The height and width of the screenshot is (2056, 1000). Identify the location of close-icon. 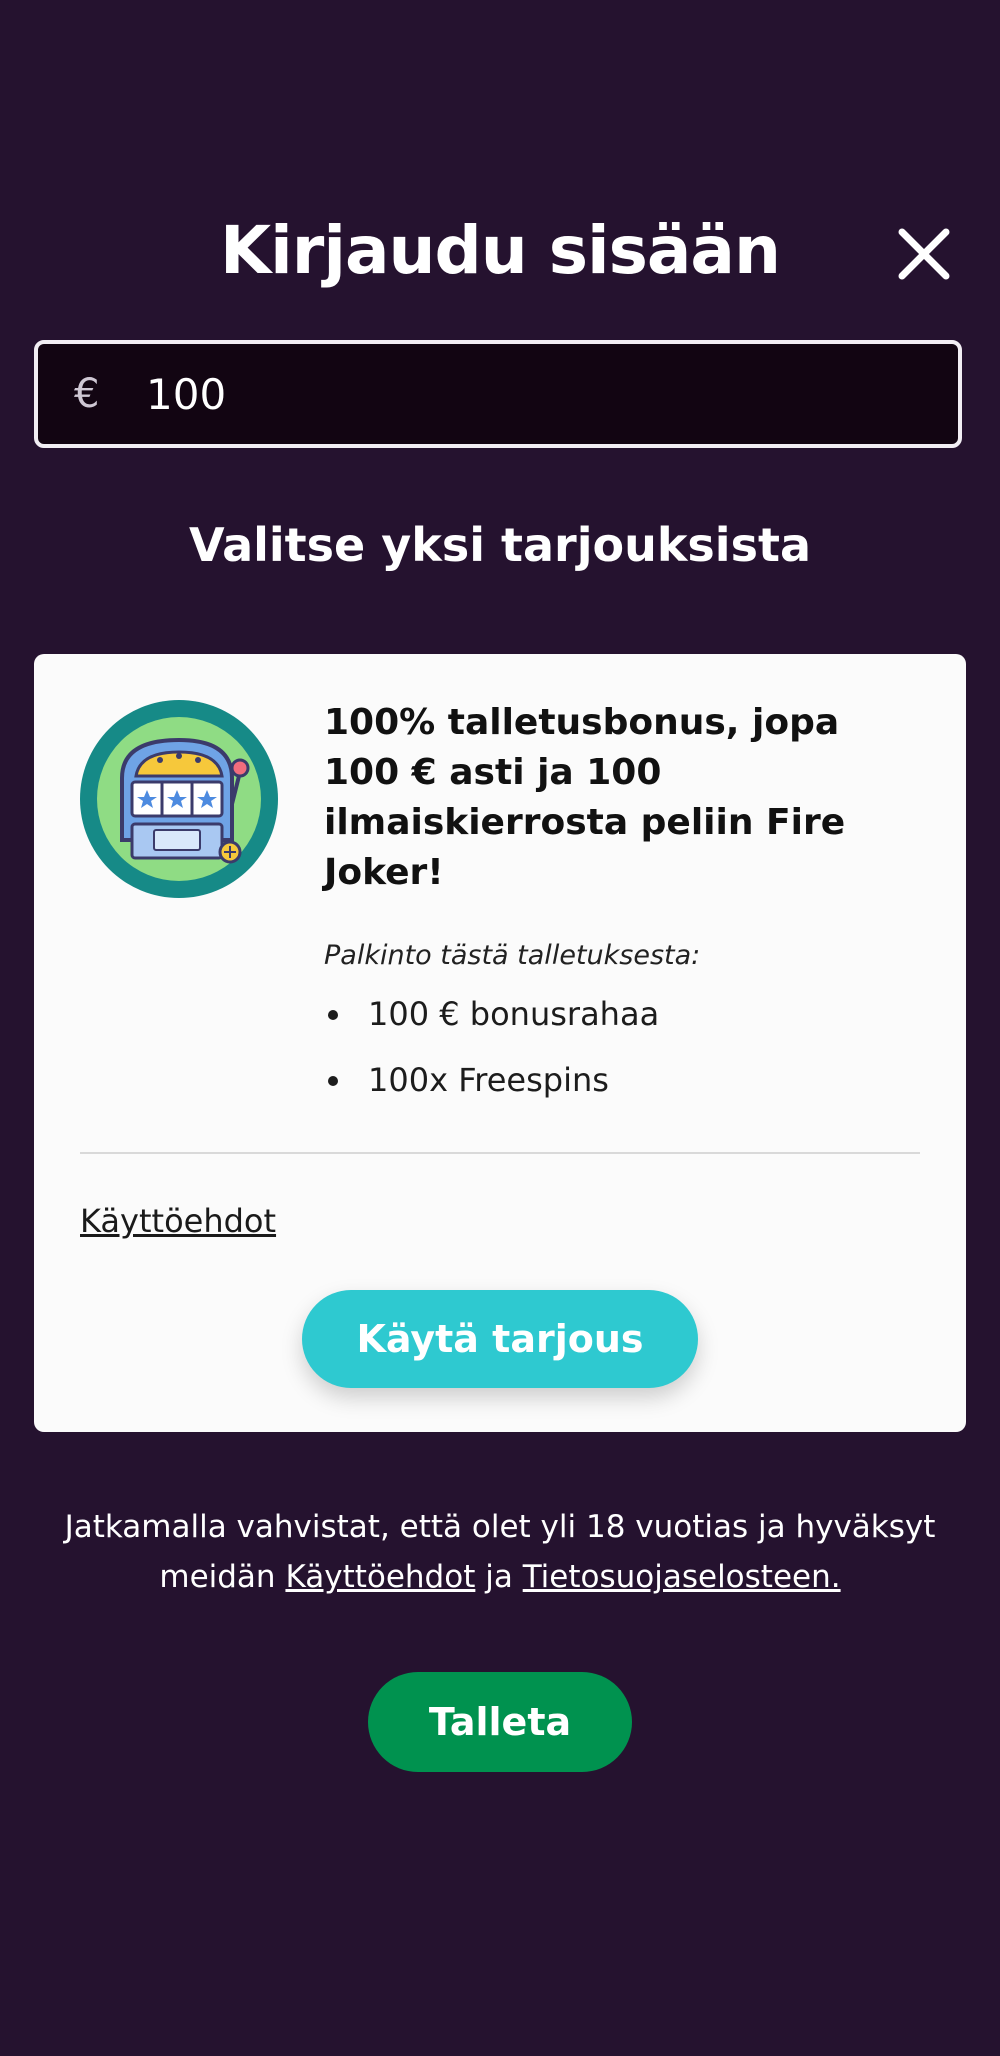
(924, 254).